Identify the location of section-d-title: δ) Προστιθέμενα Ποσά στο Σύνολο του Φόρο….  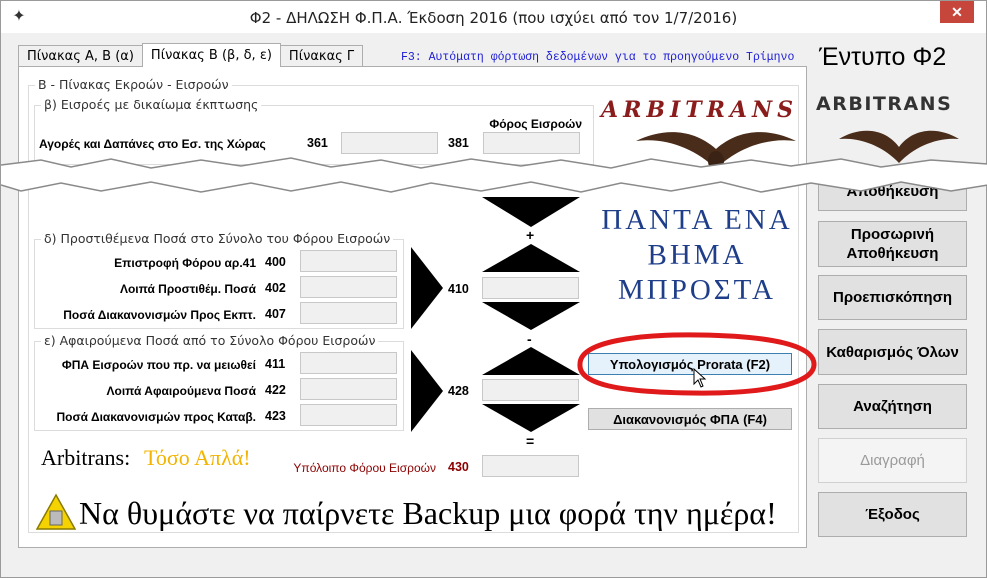
(217, 238).